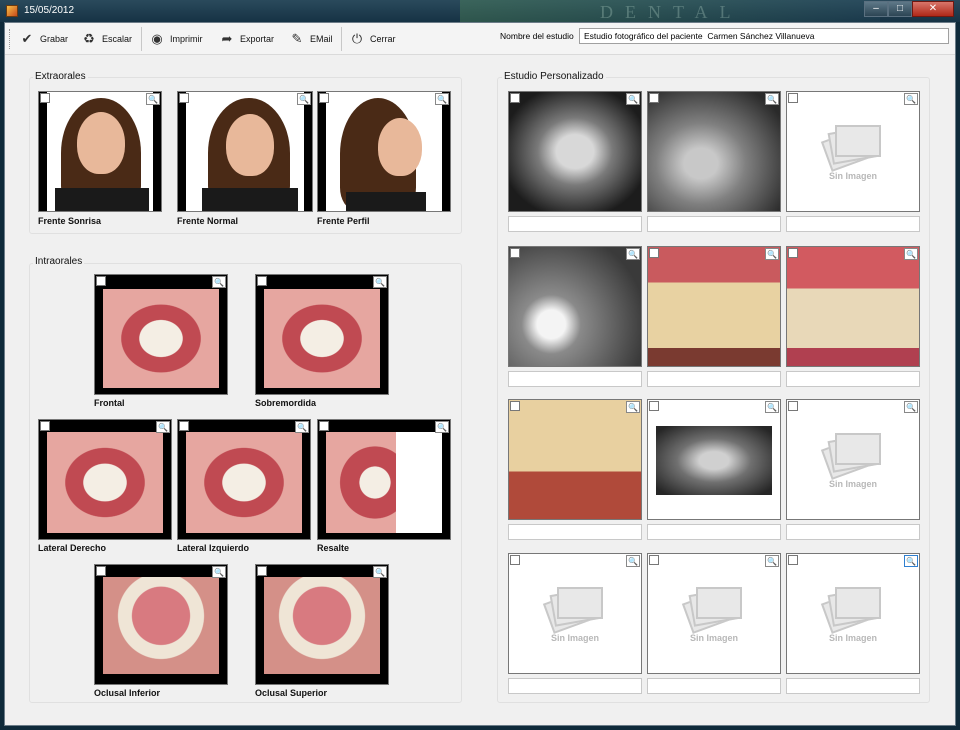 The width and height of the screenshot is (960, 730). I want to click on custom-photo-5: 🔍, so click(714, 306).